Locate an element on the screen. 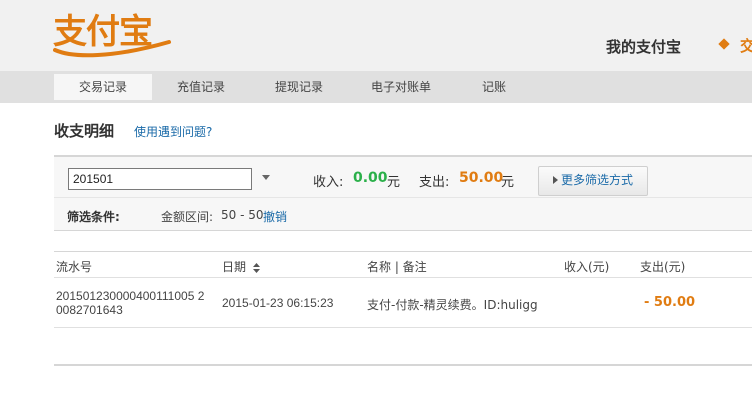 Image resolution: width=752 pixels, height=395 pixels. row-expense: - 50.00 is located at coordinates (670, 302).